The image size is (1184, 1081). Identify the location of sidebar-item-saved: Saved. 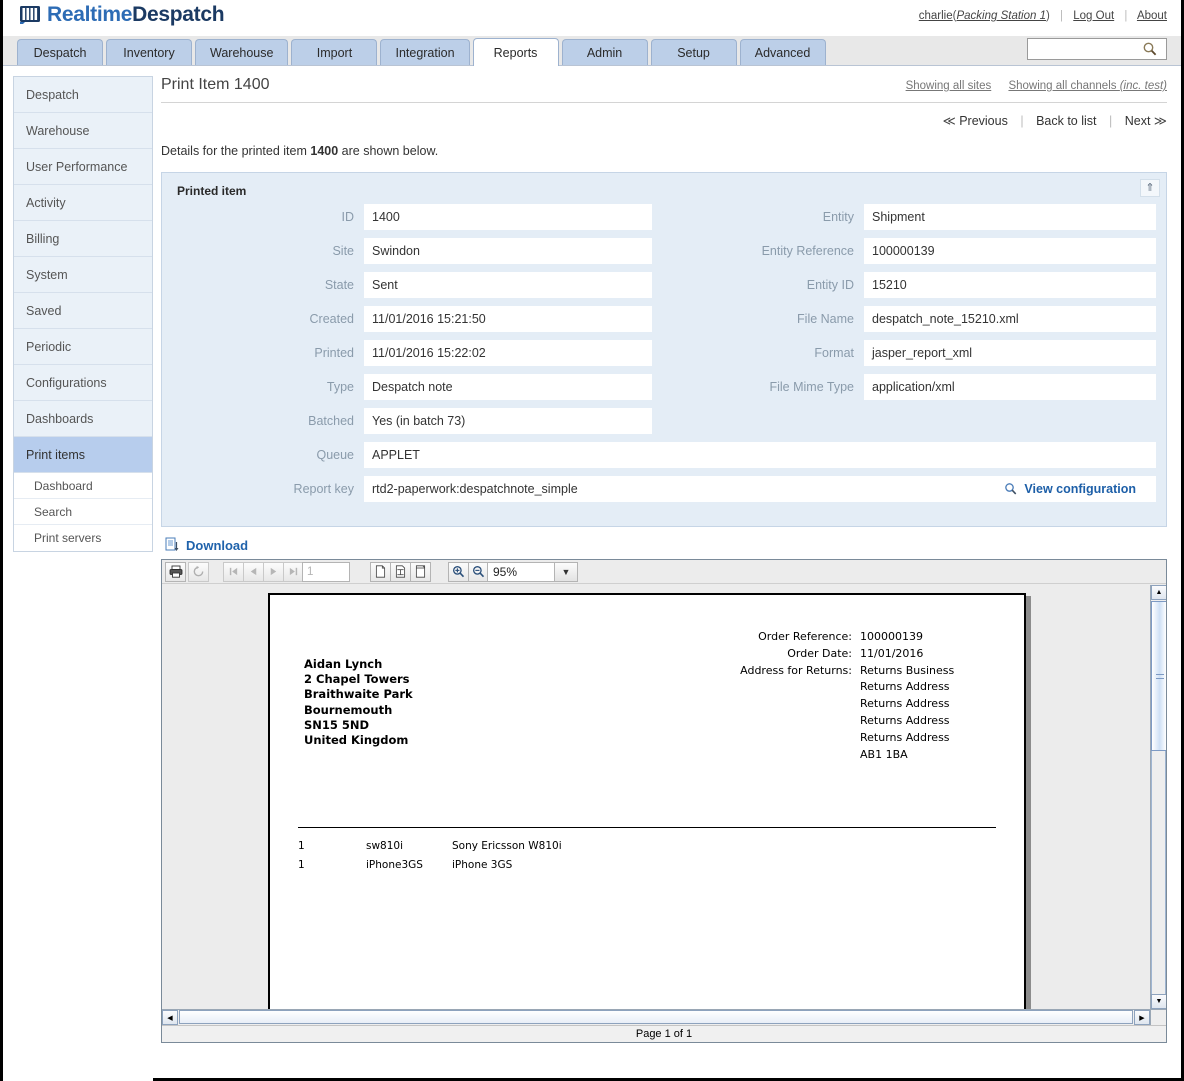
(83, 311).